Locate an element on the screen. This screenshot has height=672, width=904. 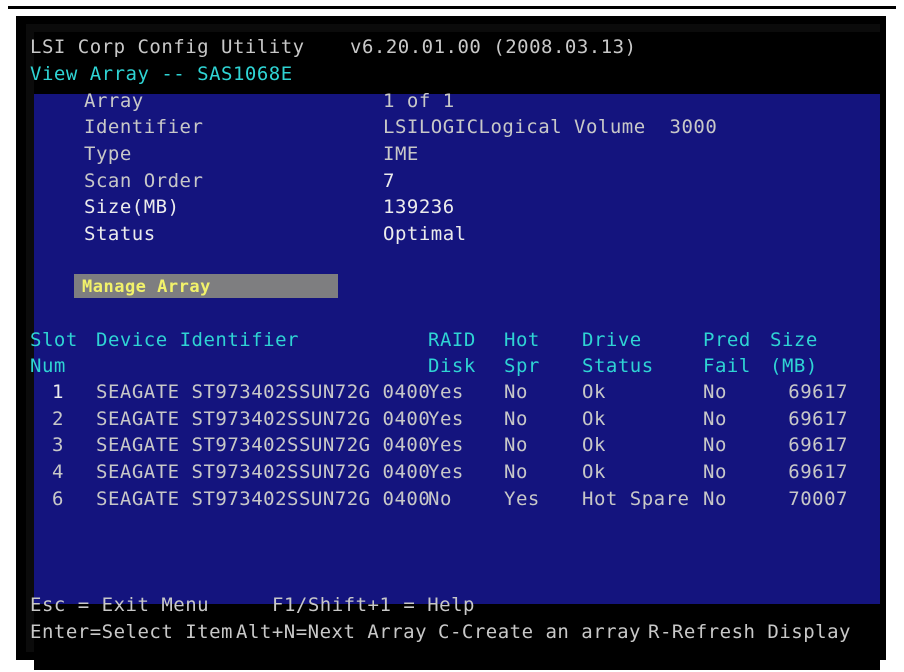
status-value: Optimal is located at coordinates (425, 234).